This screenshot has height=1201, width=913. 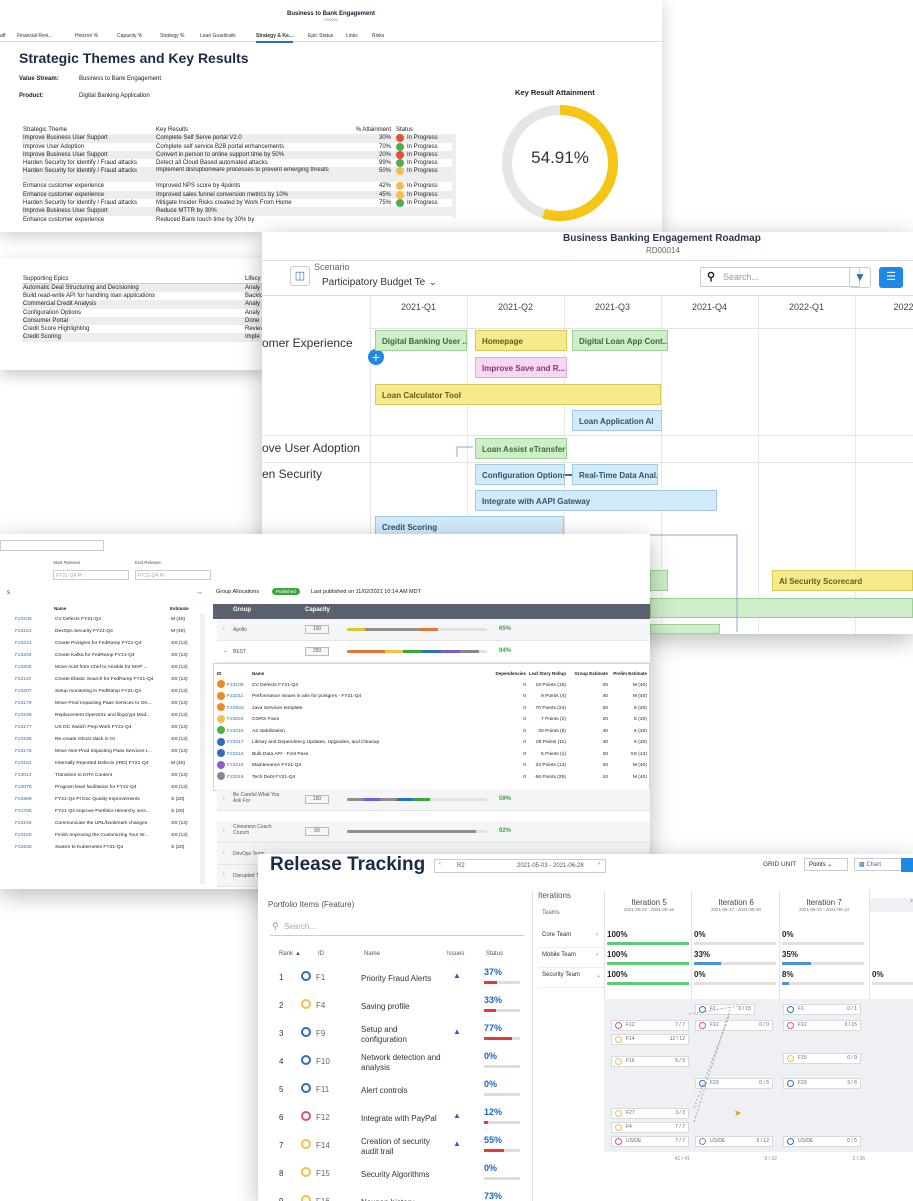 What do you see at coordinates (107, 632) in the screenshot?
I see `list-item: F23161 DevOps Security FY21-Q4 M (40)` at bounding box center [107, 632].